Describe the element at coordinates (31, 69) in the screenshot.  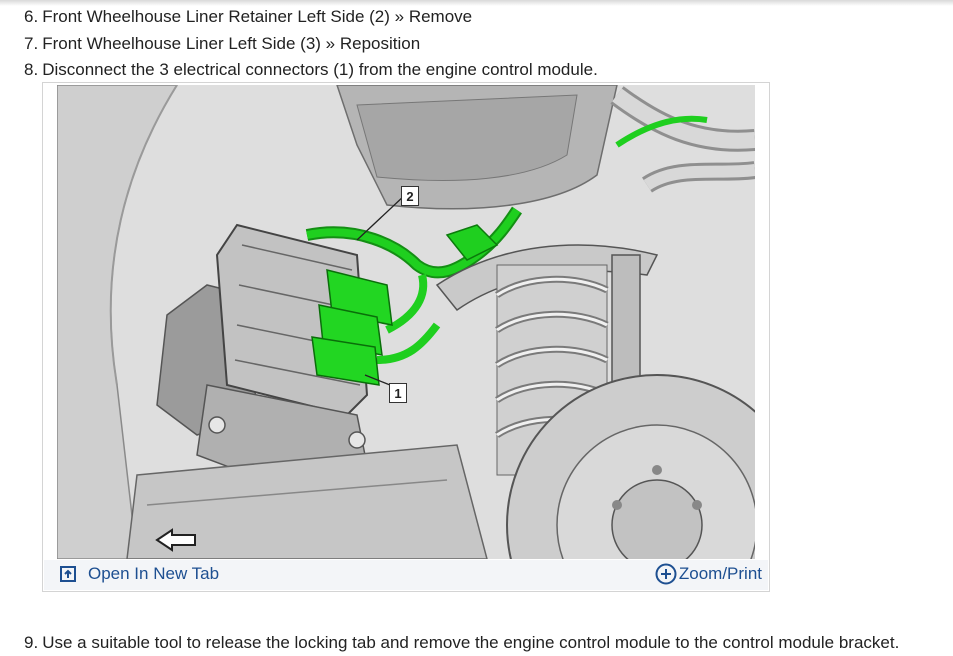
I see `step-number: 8.` at that location.